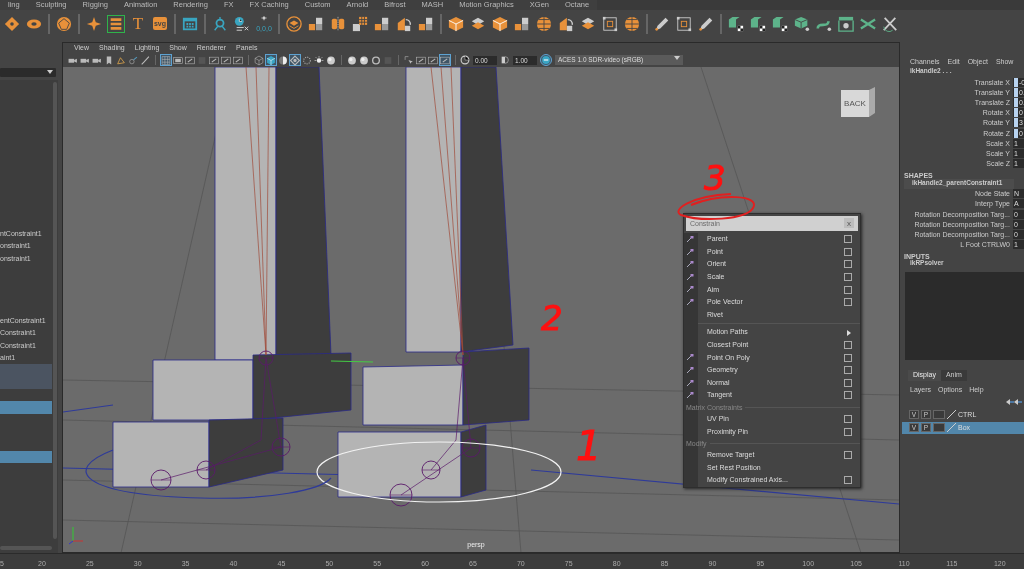 This screenshot has height=569, width=1024. I want to click on move-up-icon, so click(1010, 401).